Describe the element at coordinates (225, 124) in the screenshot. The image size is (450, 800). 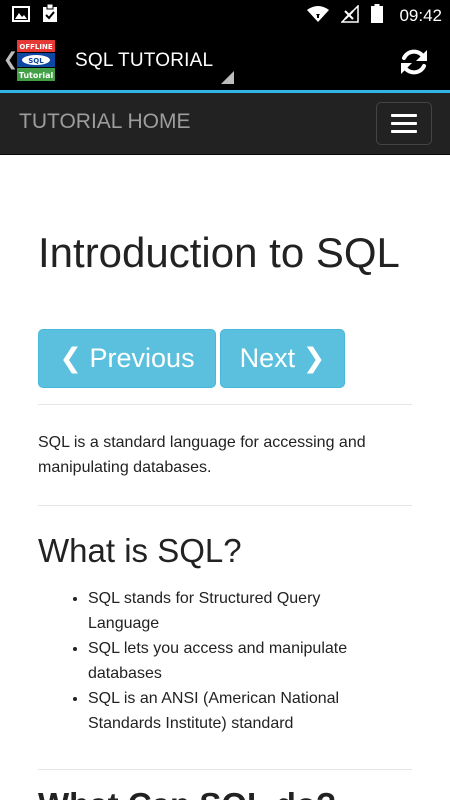
I see `navbar: TUTORIAL HOME` at that location.